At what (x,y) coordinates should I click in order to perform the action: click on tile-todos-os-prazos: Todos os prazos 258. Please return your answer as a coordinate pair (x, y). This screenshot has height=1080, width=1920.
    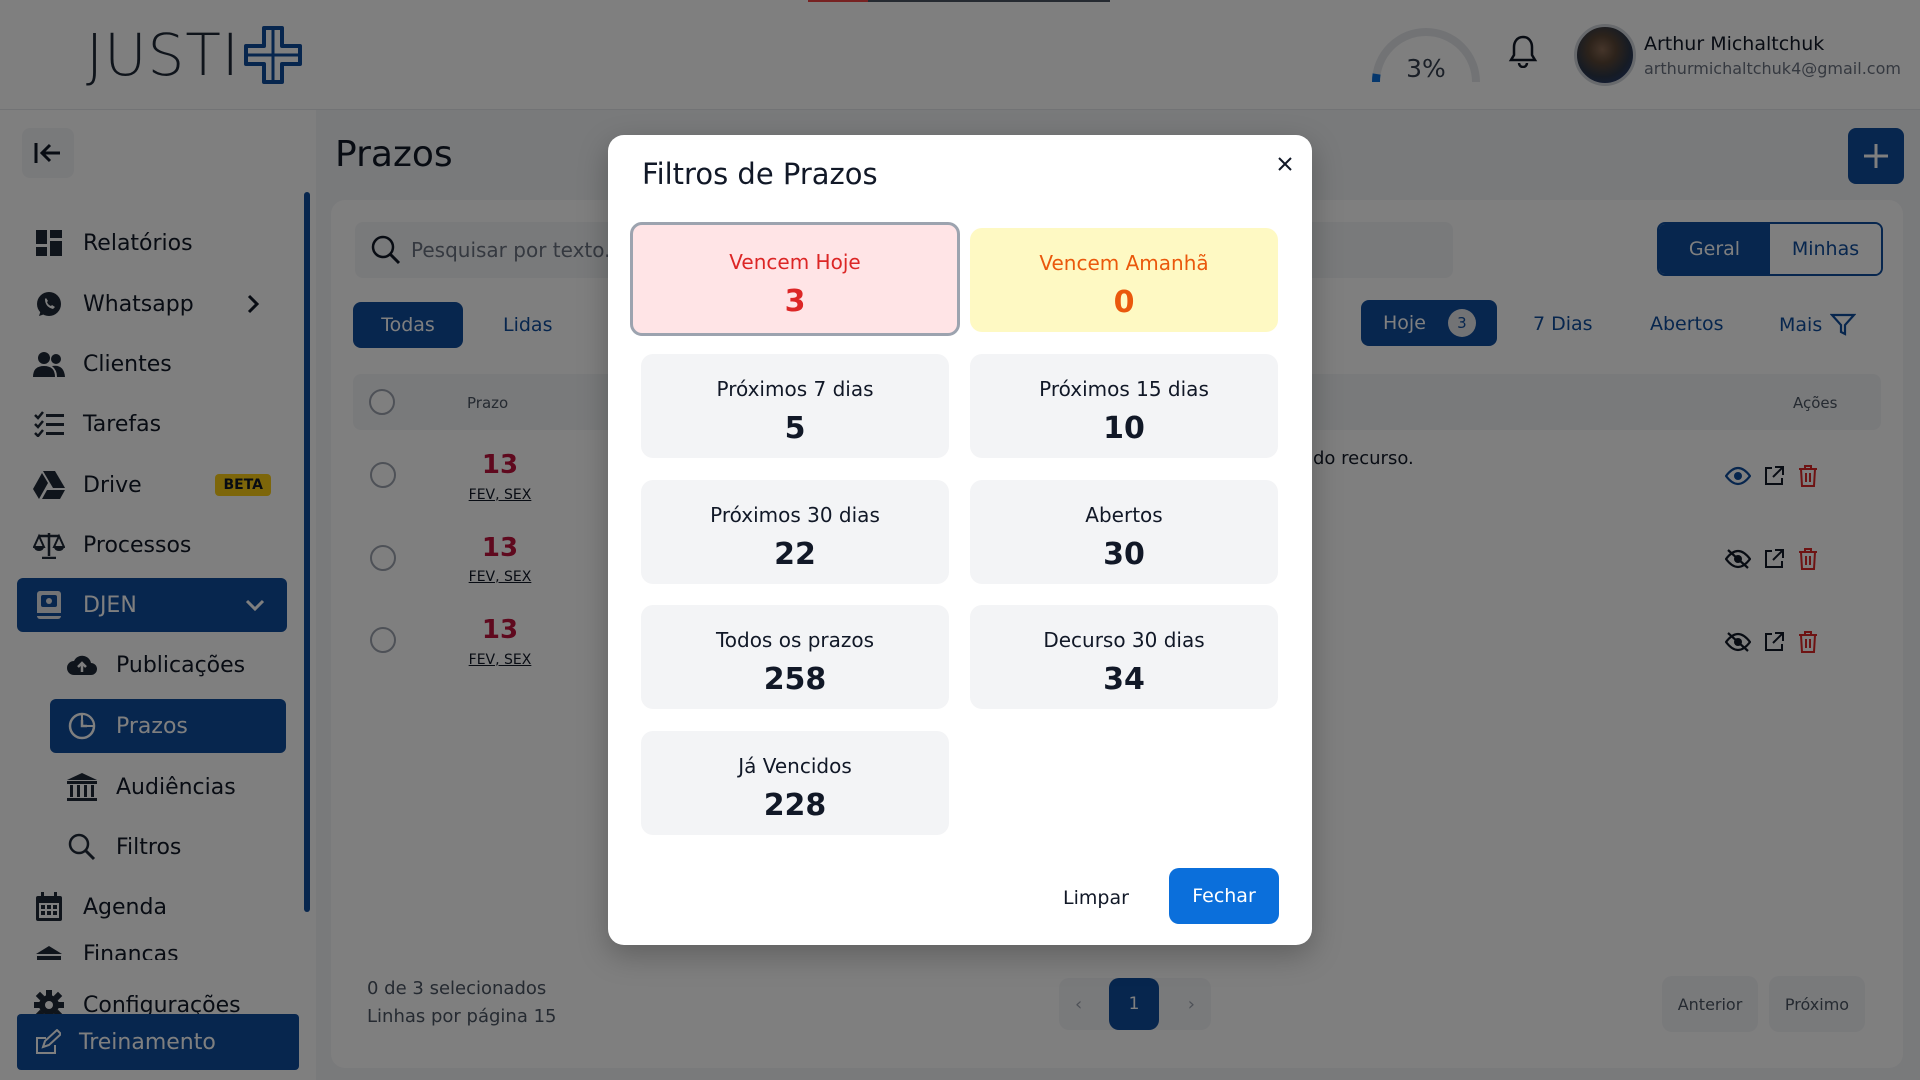
    Looking at the image, I should click on (795, 657).